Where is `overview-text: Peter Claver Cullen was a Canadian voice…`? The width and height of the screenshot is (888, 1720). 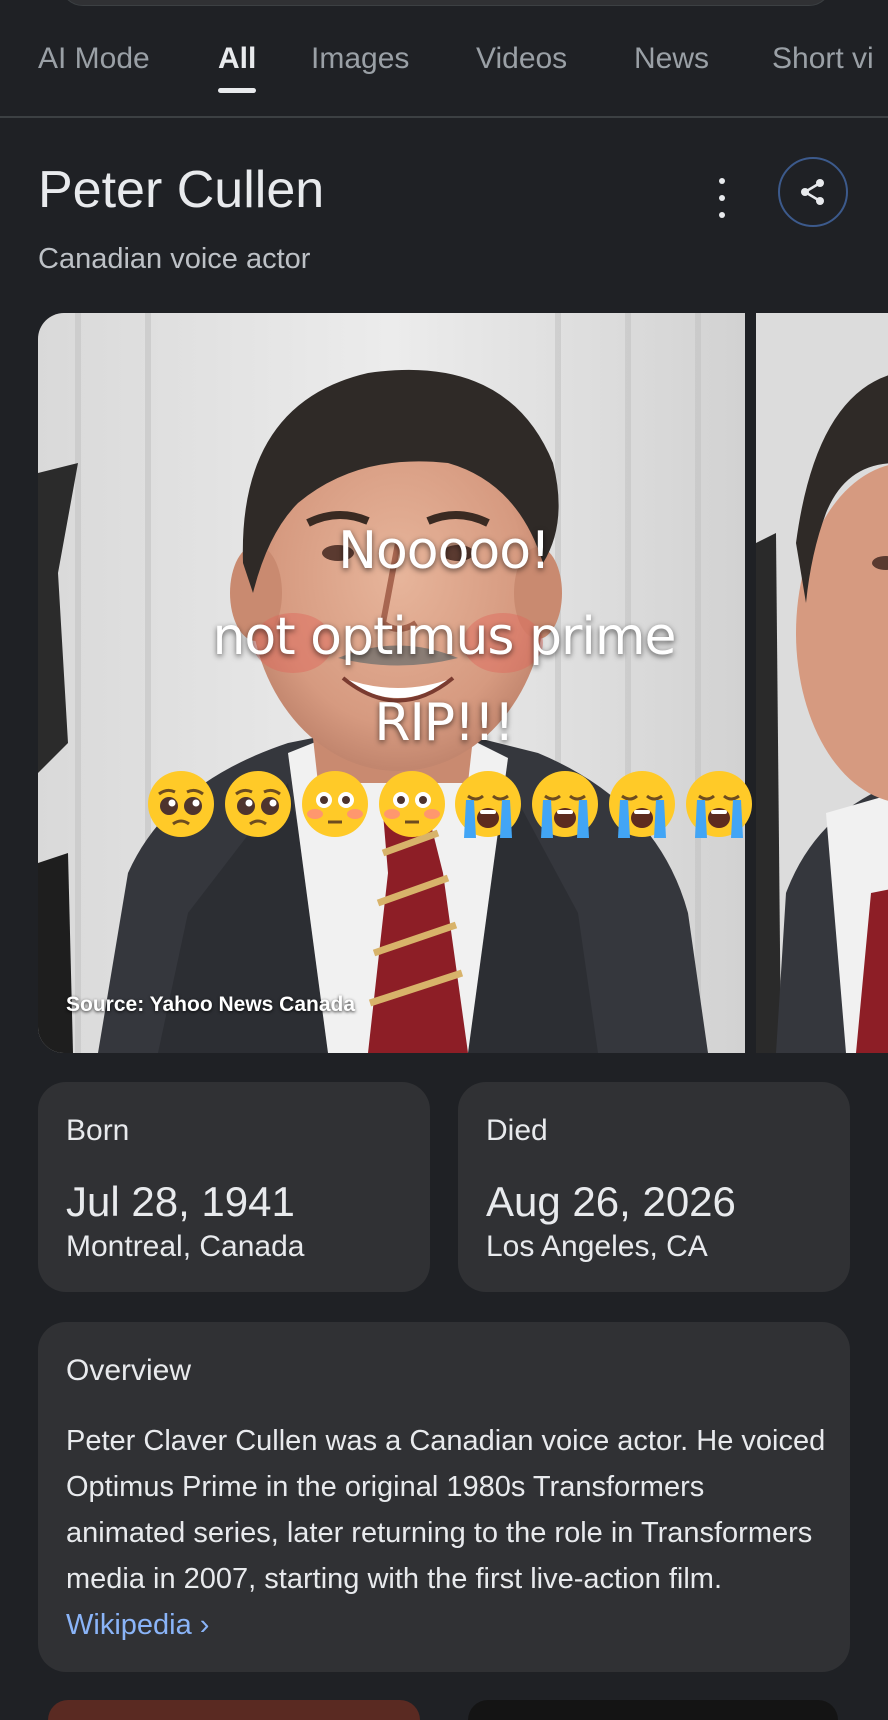
overview-text: Peter Claver Cullen was a Canadian voice… is located at coordinates (448, 1533).